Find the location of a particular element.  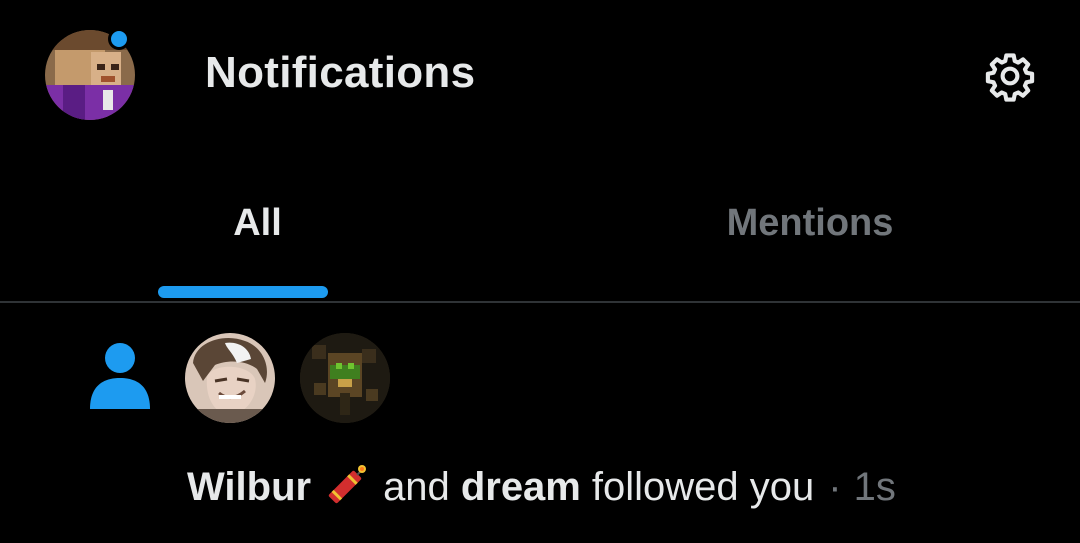

action-text: followed you is located at coordinates (703, 486).